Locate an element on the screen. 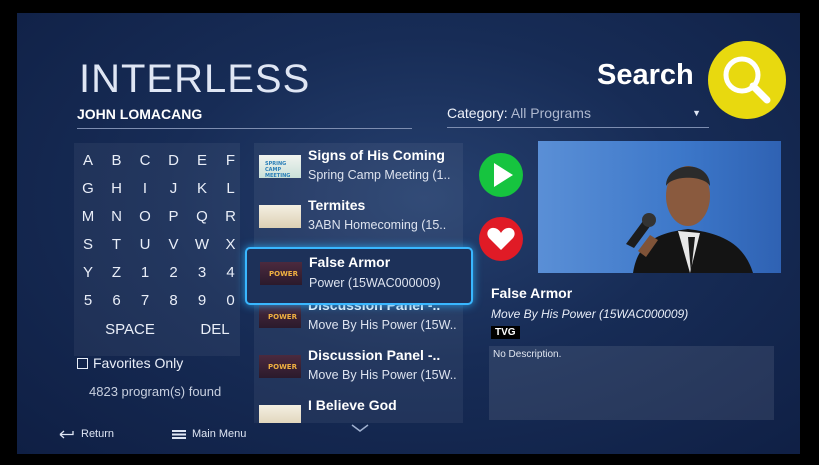 The width and height of the screenshot is (819, 465). key-a: A is located at coordinates (88, 160).